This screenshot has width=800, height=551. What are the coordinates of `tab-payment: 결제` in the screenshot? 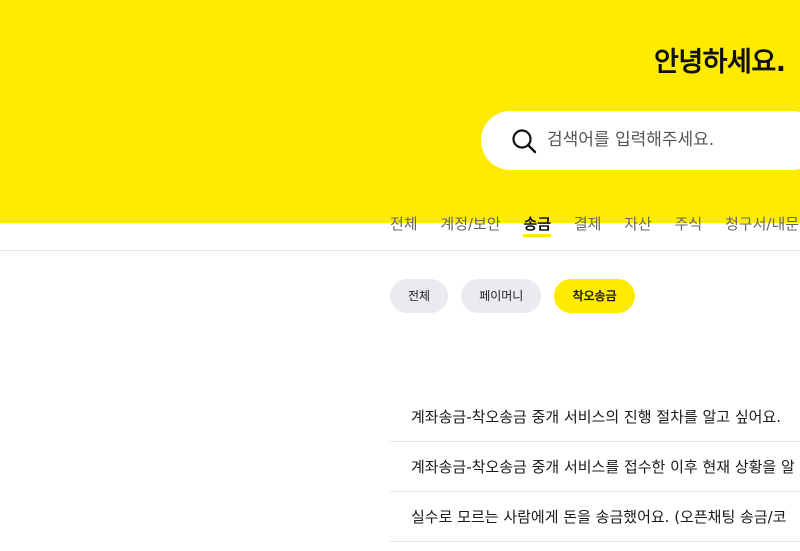 It's located at (588, 223).